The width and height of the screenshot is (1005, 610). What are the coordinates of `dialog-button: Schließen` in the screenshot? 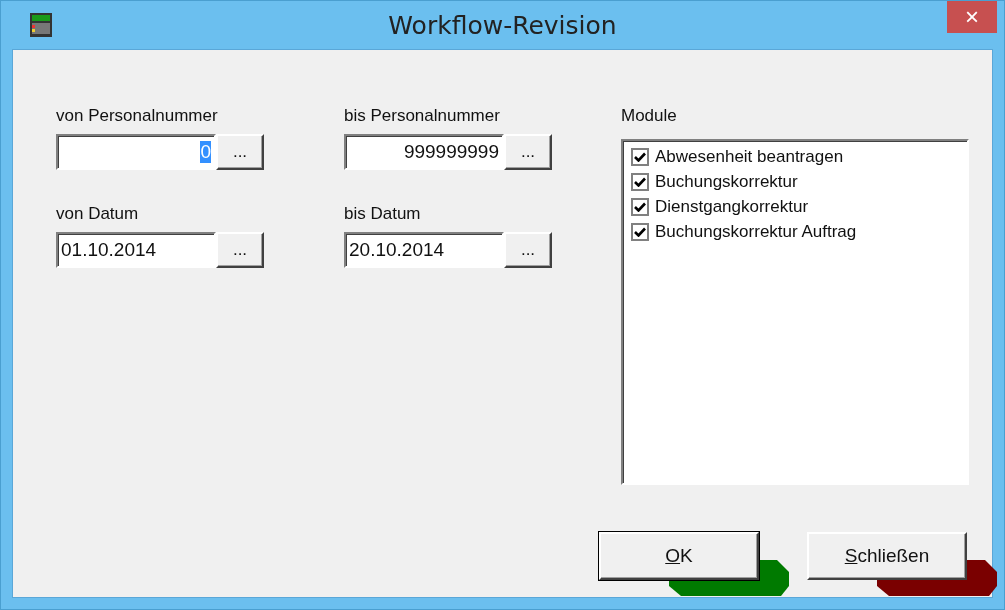 It's located at (887, 556).